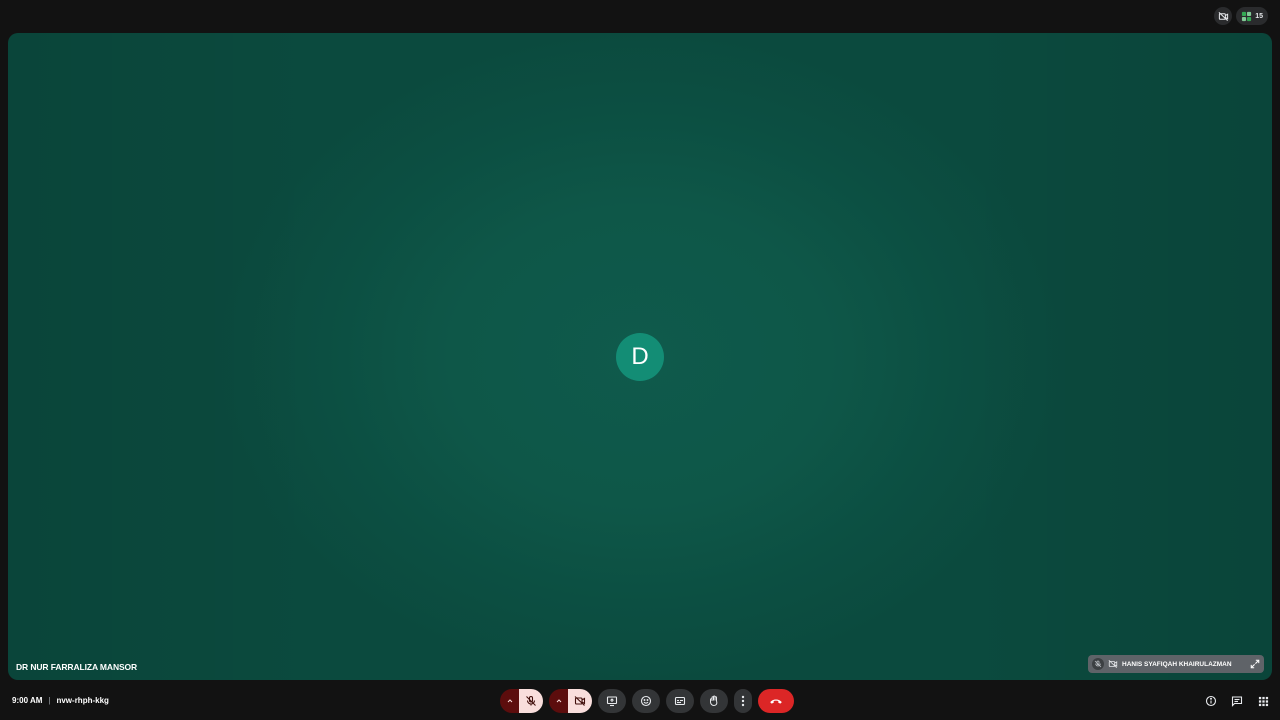 The height and width of the screenshot is (720, 1280). I want to click on reactions-button, so click(646, 701).